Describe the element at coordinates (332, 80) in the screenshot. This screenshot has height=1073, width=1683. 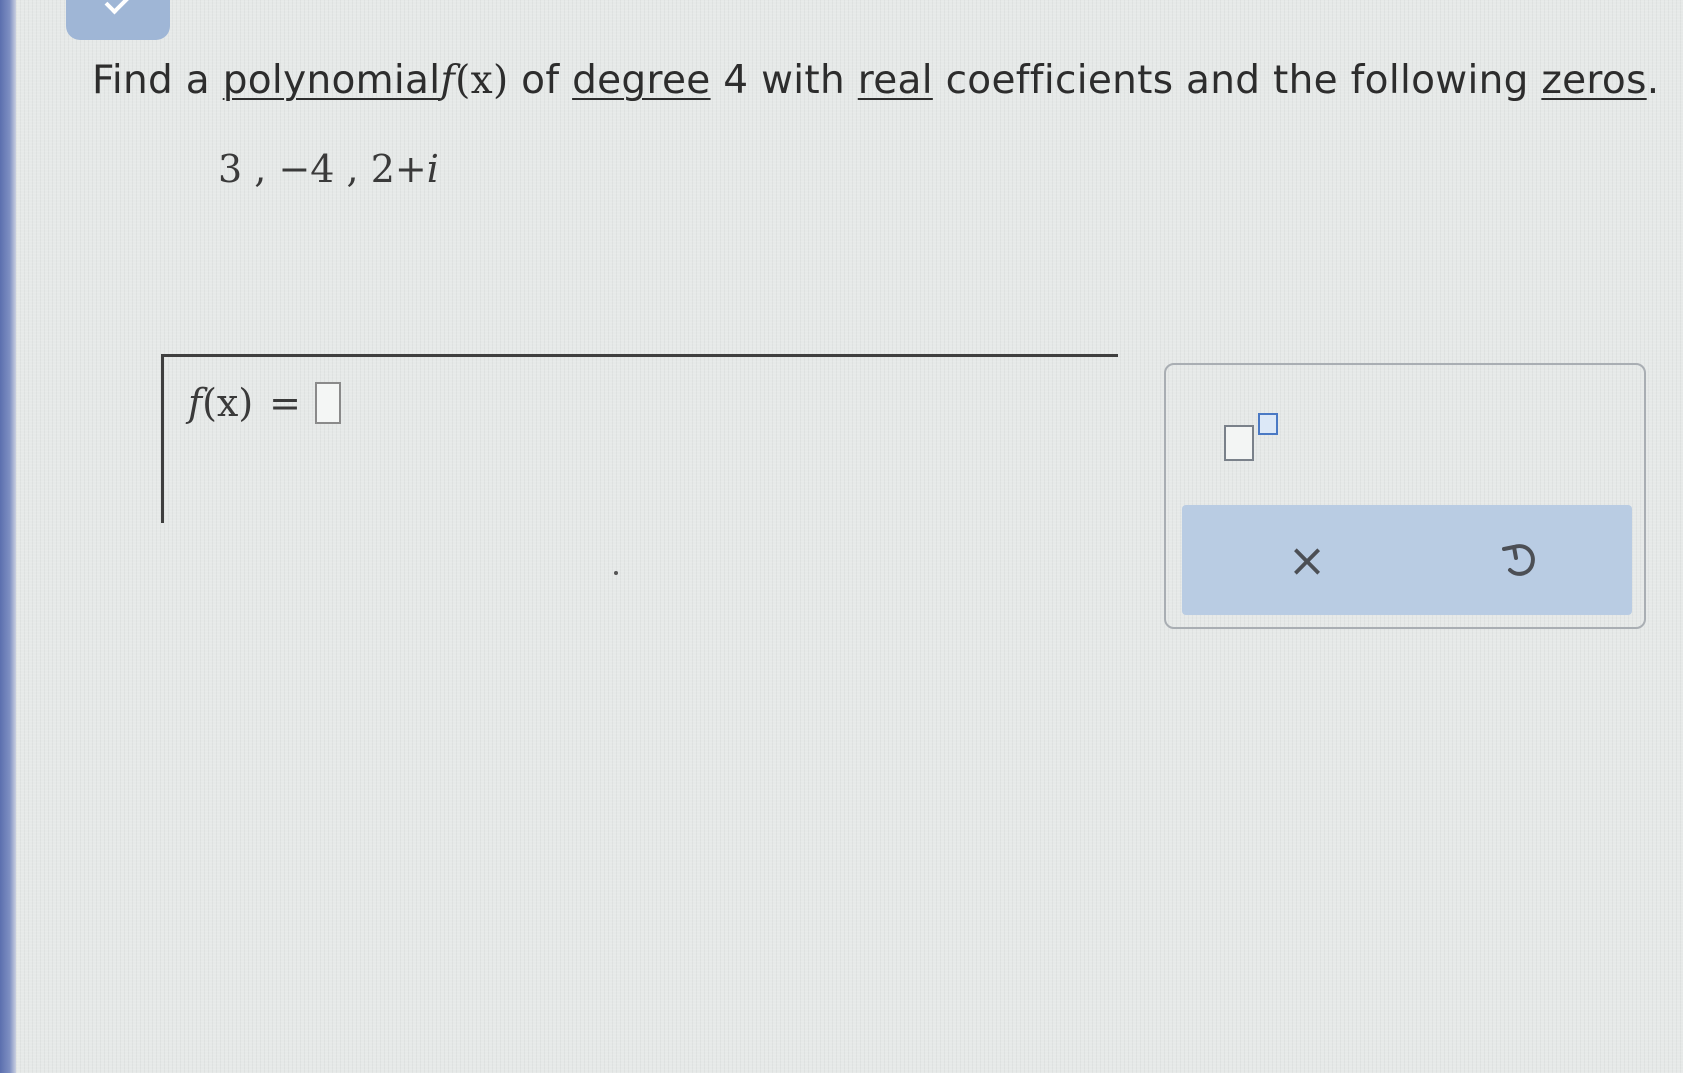
I see `link-polynomial: polynomial` at that location.